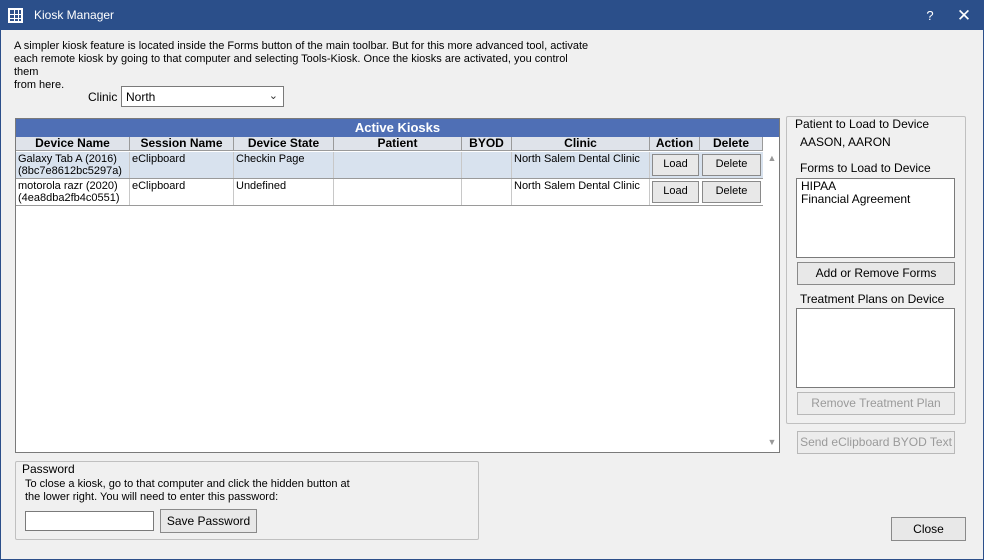 The image size is (984, 560). I want to click on device-name-cell: Galaxy Tab A (2016) (8bc7e8612bc5297a), so click(73, 165).